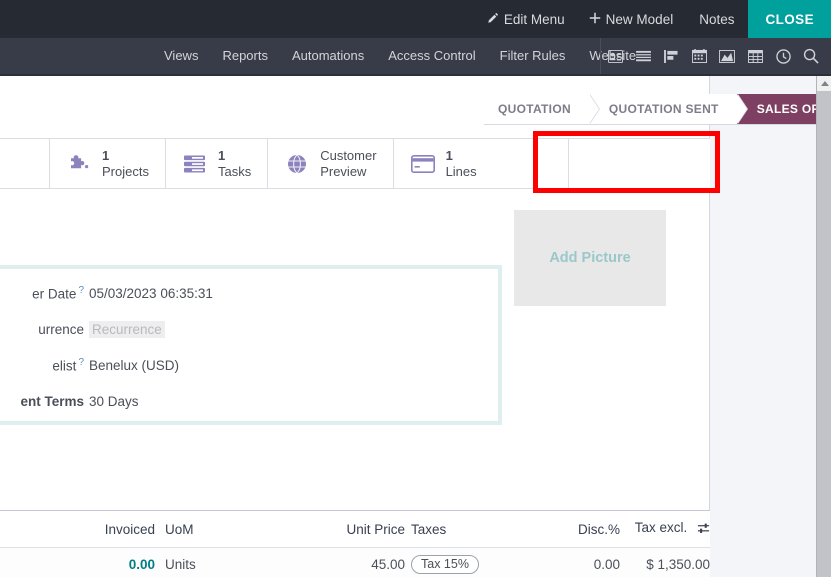 The width and height of the screenshot is (831, 577). Describe the element at coordinates (615, 56) in the screenshot. I see `kanban-card-icon` at that location.